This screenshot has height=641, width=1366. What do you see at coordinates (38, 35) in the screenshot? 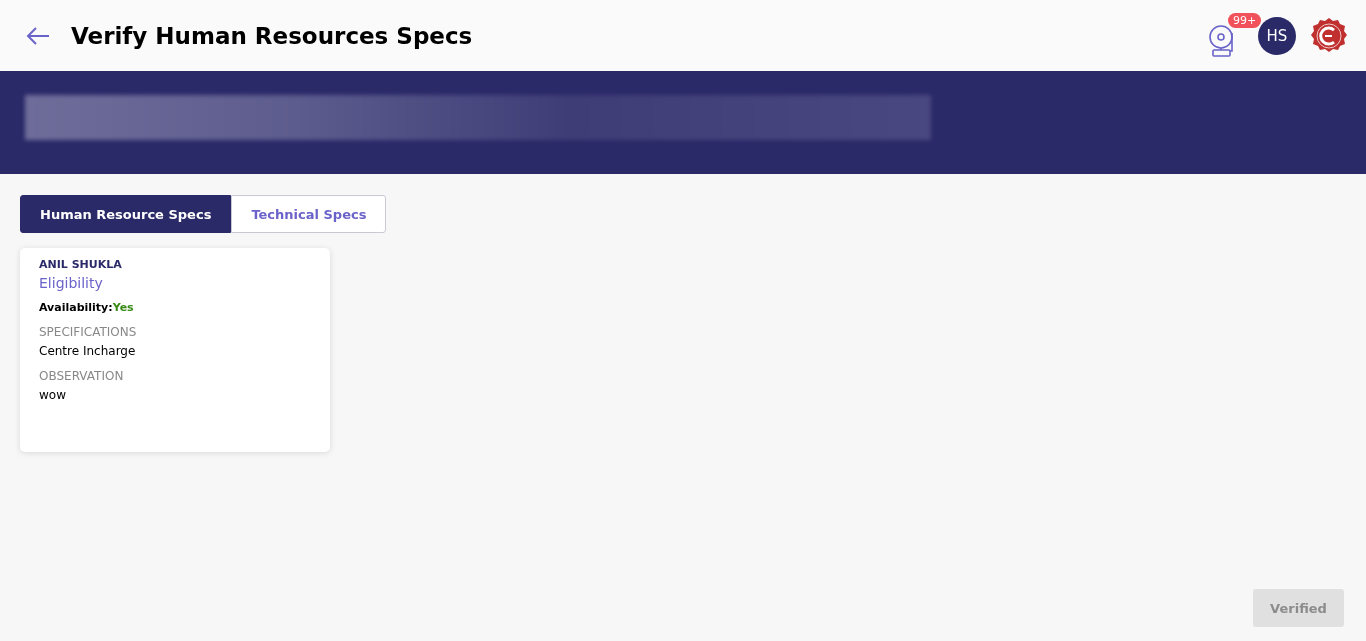
I see `back-arrow-icon` at bounding box center [38, 35].